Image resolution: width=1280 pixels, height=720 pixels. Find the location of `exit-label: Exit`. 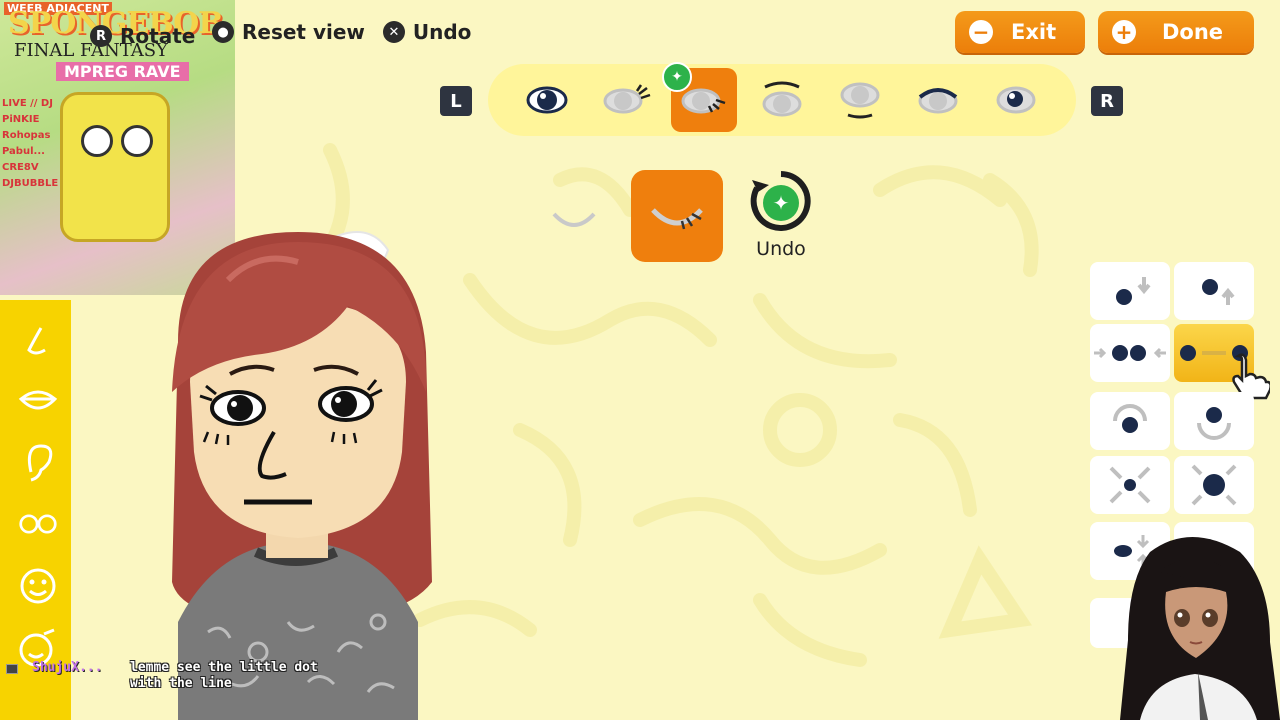

exit-label: Exit is located at coordinates (1034, 32).